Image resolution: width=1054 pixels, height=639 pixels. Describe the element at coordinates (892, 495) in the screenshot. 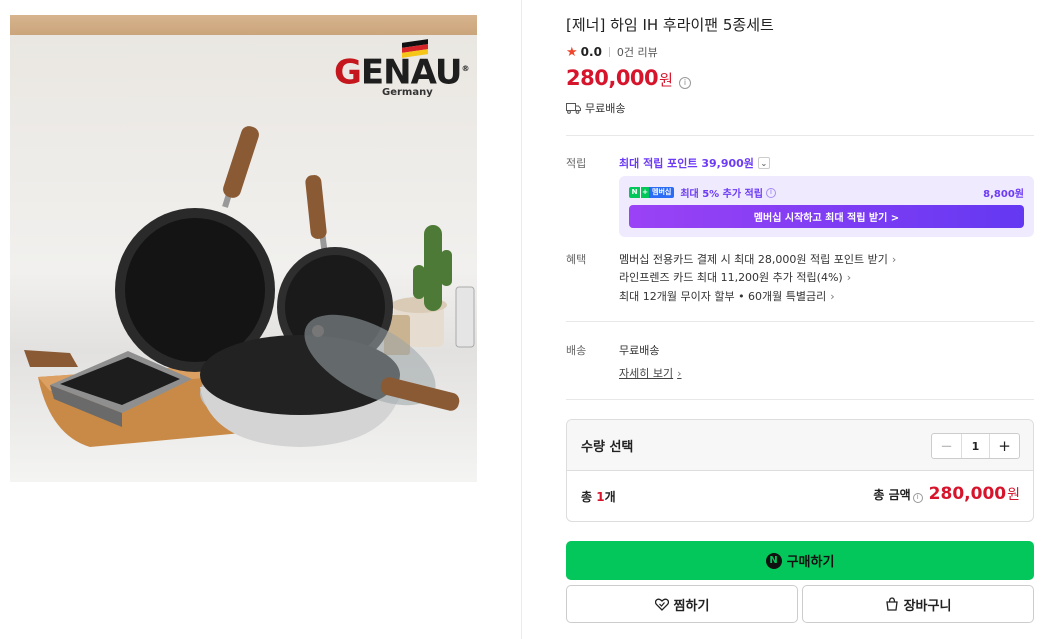

I see `total-amount-label: 총 금액` at that location.